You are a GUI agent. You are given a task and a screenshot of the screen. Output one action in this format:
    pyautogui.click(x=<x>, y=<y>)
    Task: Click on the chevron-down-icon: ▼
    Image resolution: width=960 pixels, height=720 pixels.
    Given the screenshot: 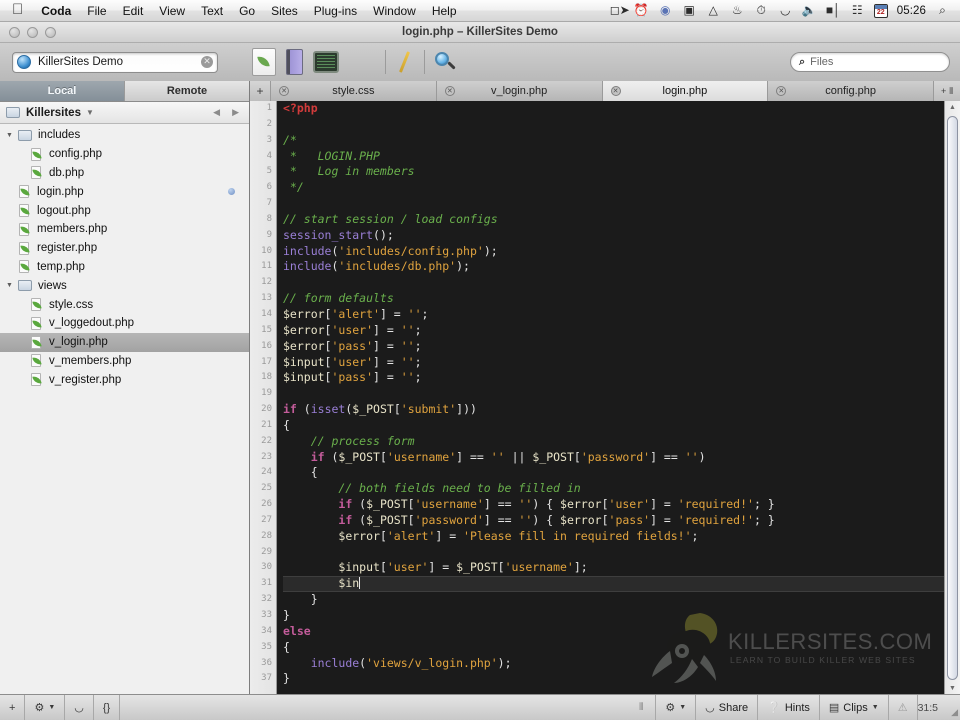 What is the action you would take?
    pyautogui.click(x=90, y=112)
    